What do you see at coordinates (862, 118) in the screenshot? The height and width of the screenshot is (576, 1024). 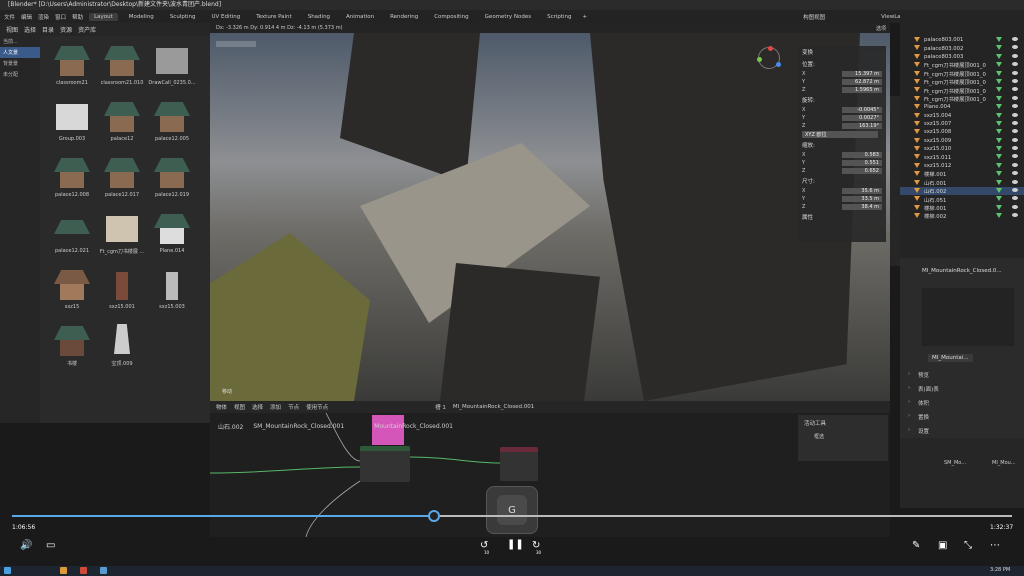 I see `rotation-y-field: 0.0027°` at bounding box center [862, 118].